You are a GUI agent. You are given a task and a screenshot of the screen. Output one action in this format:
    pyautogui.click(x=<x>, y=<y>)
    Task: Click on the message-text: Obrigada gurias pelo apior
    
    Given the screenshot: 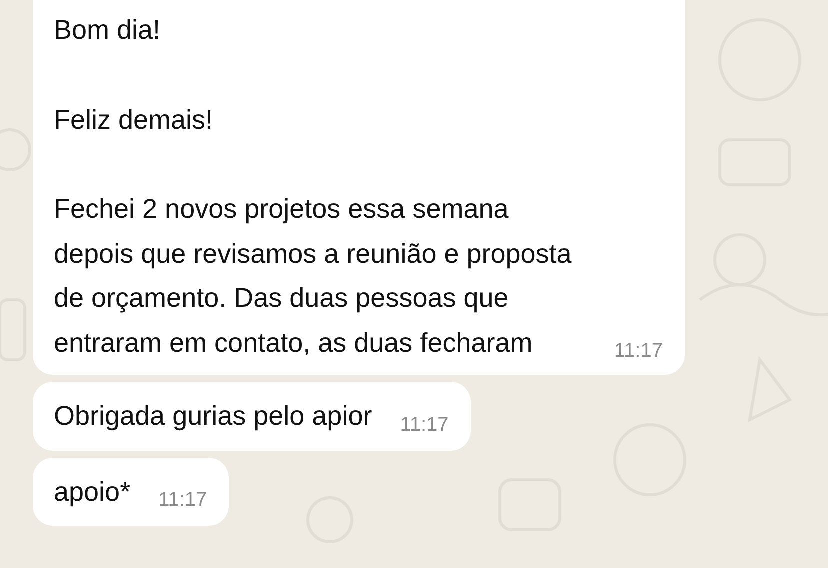 What is the action you would take?
    pyautogui.click(x=213, y=416)
    